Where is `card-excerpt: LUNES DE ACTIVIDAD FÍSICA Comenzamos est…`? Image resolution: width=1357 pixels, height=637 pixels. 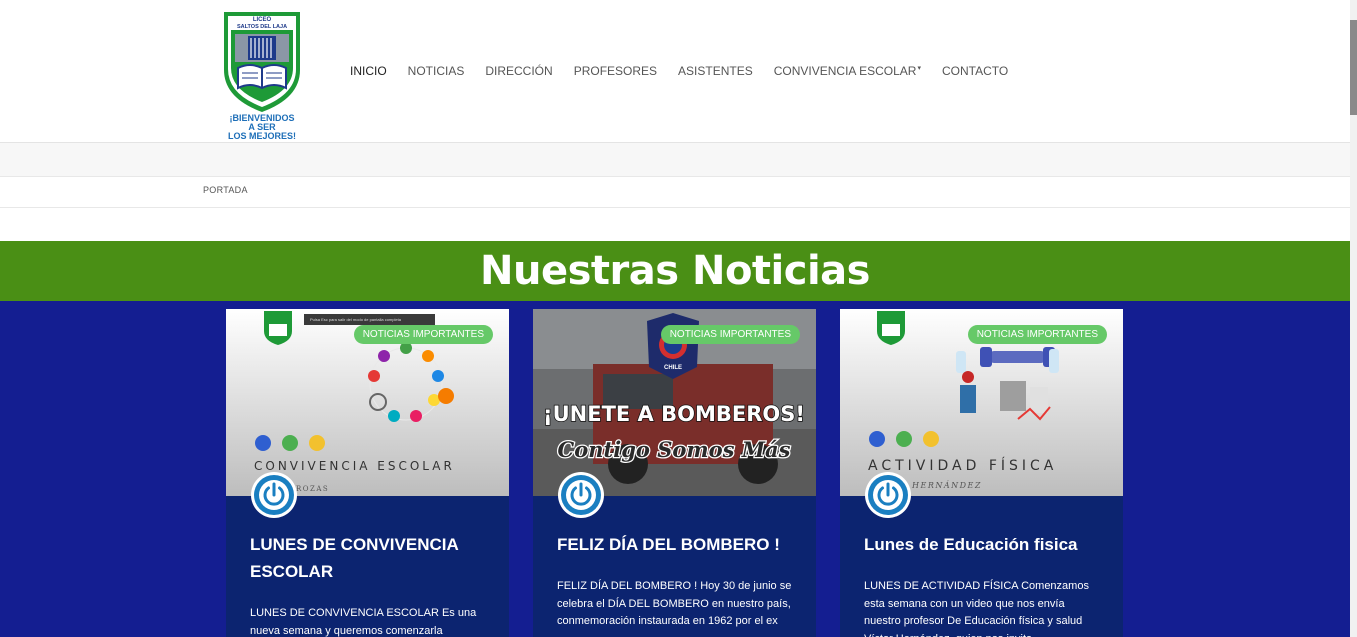
card-excerpt: LUNES DE ACTIVIDAD FÍSICA Comenzamos est… is located at coordinates (976, 608).